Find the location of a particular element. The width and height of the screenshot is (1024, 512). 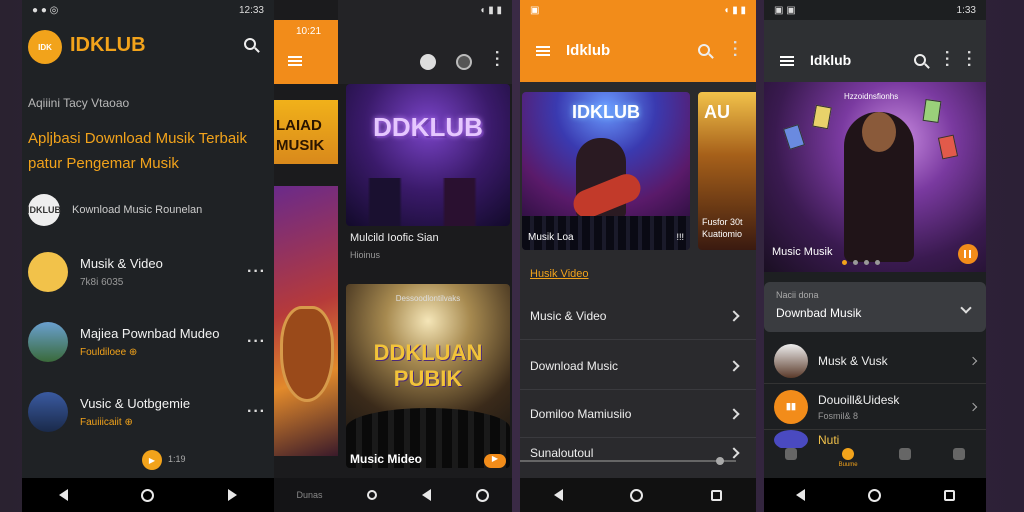

side-card: LAIAD MUSIK is located at coordinates (306, 132).